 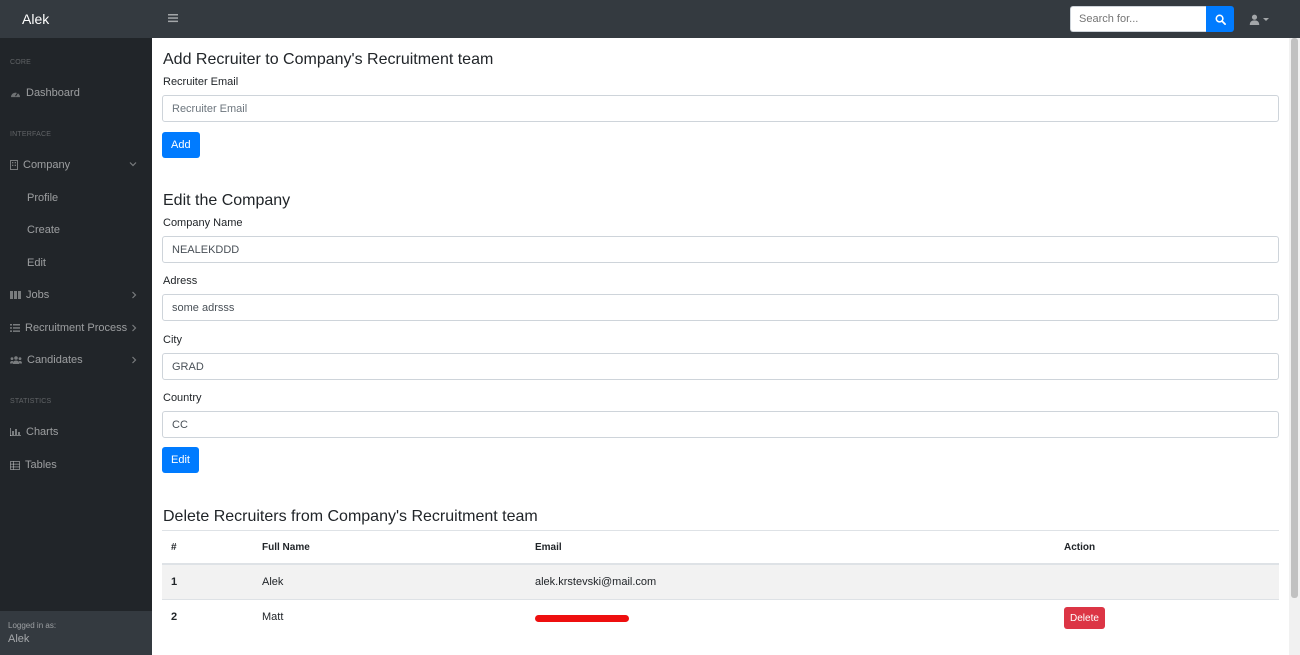 What do you see at coordinates (16, 360) in the screenshot?
I see `users-icon` at bounding box center [16, 360].